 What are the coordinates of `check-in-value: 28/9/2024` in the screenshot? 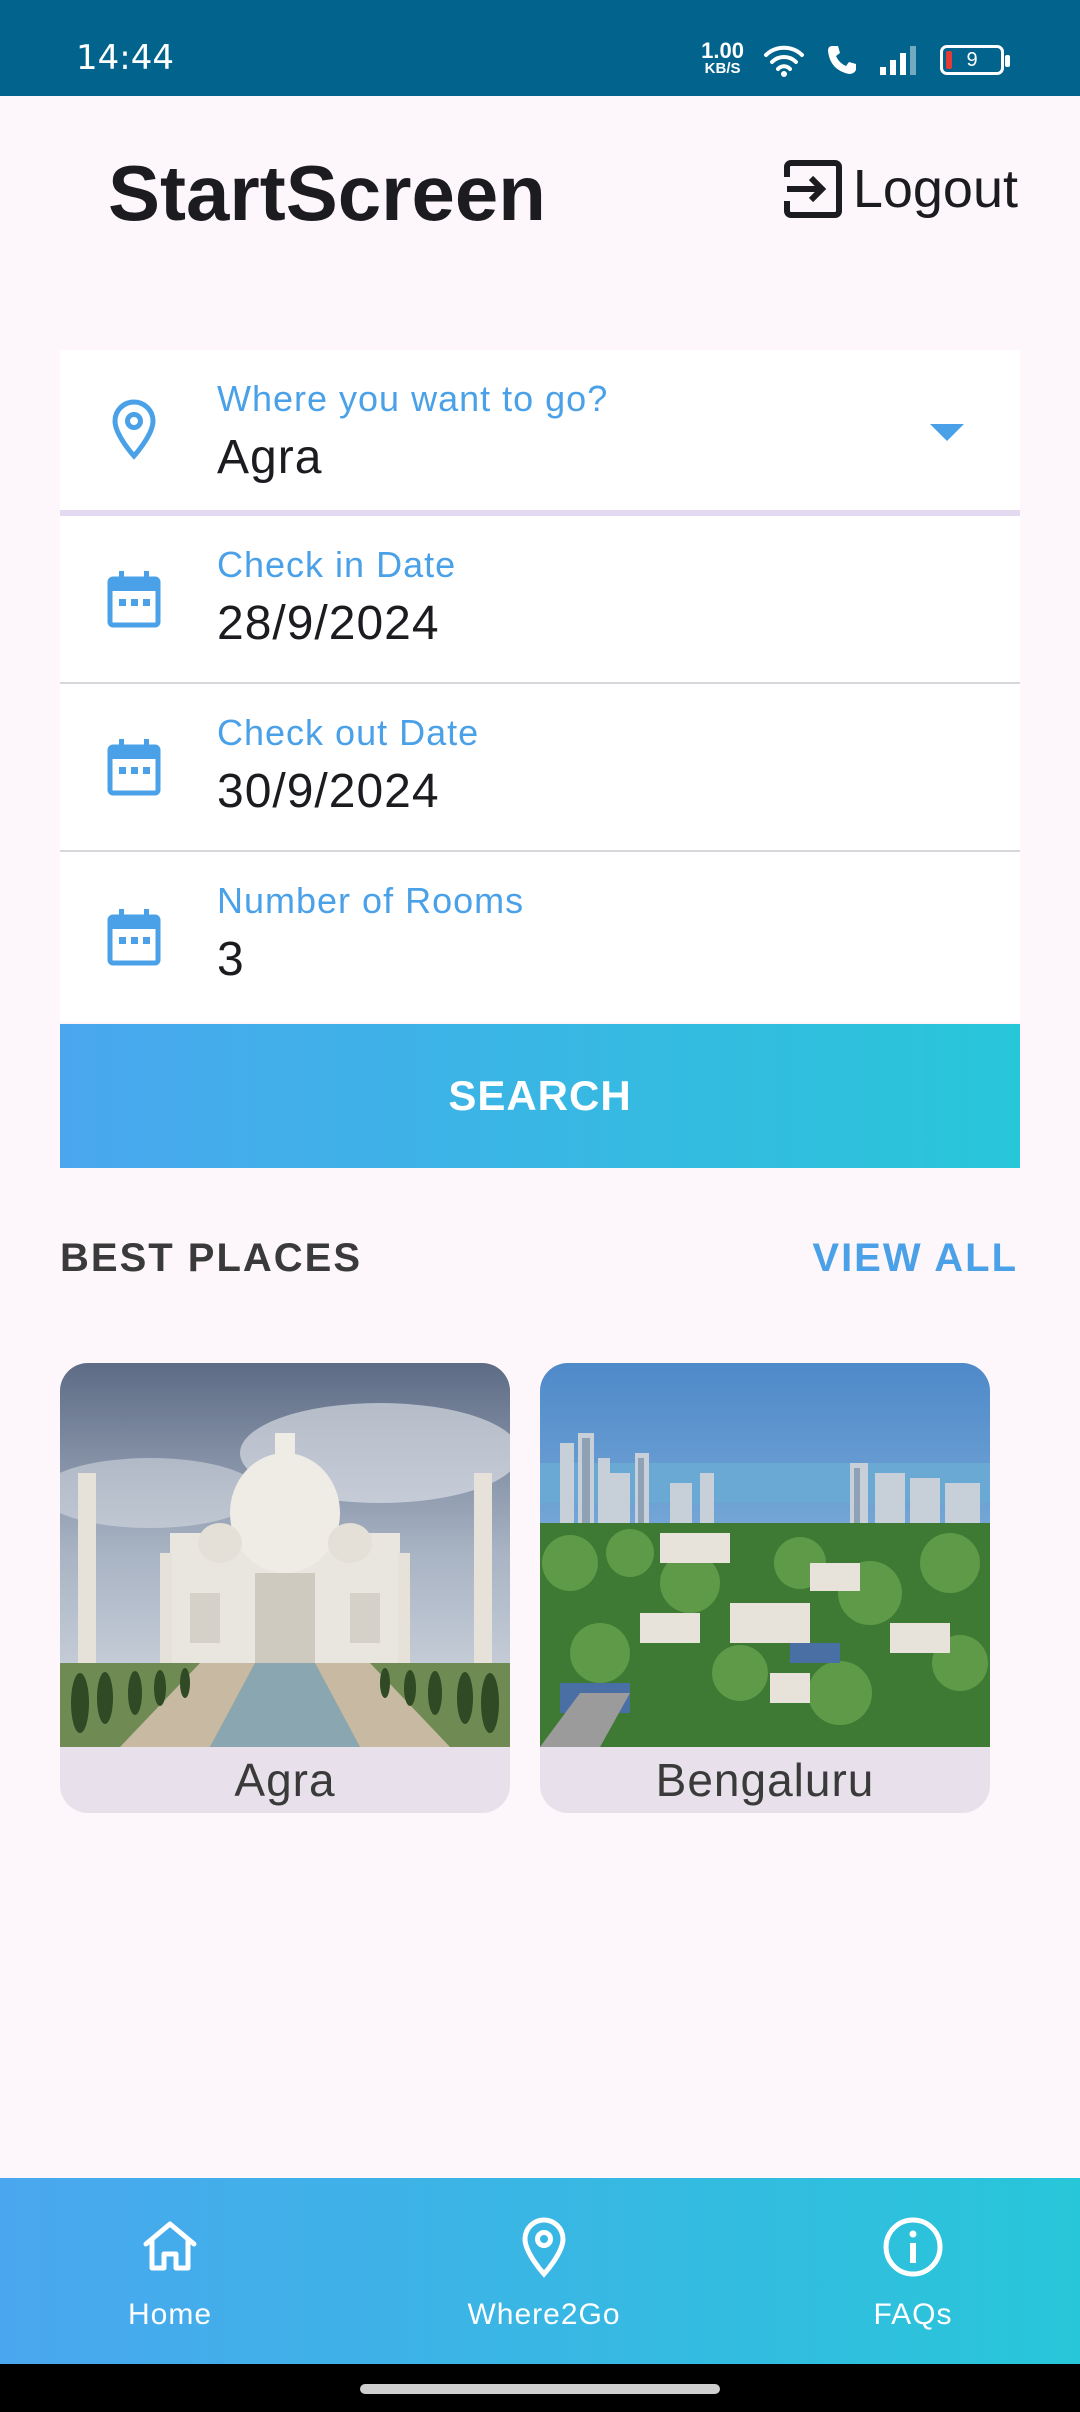 It's located at (328, 623).